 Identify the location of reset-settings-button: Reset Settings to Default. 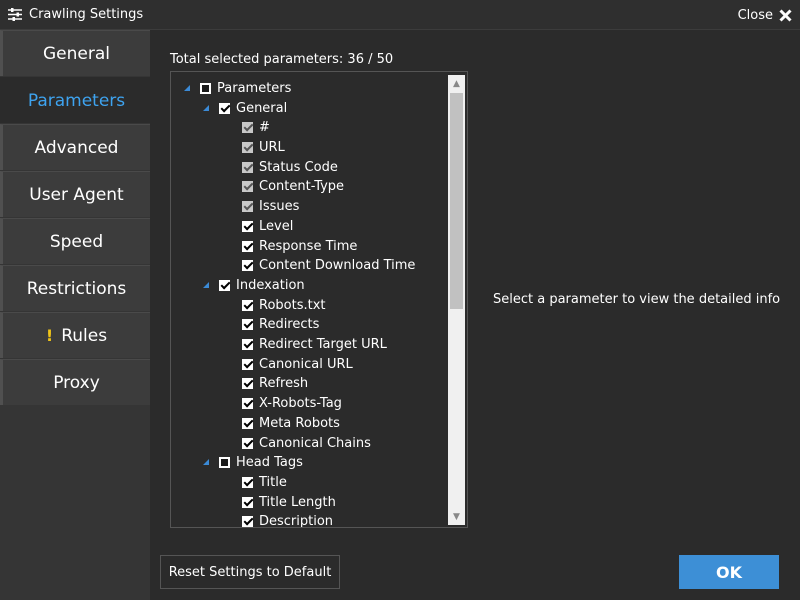
(250, 572).